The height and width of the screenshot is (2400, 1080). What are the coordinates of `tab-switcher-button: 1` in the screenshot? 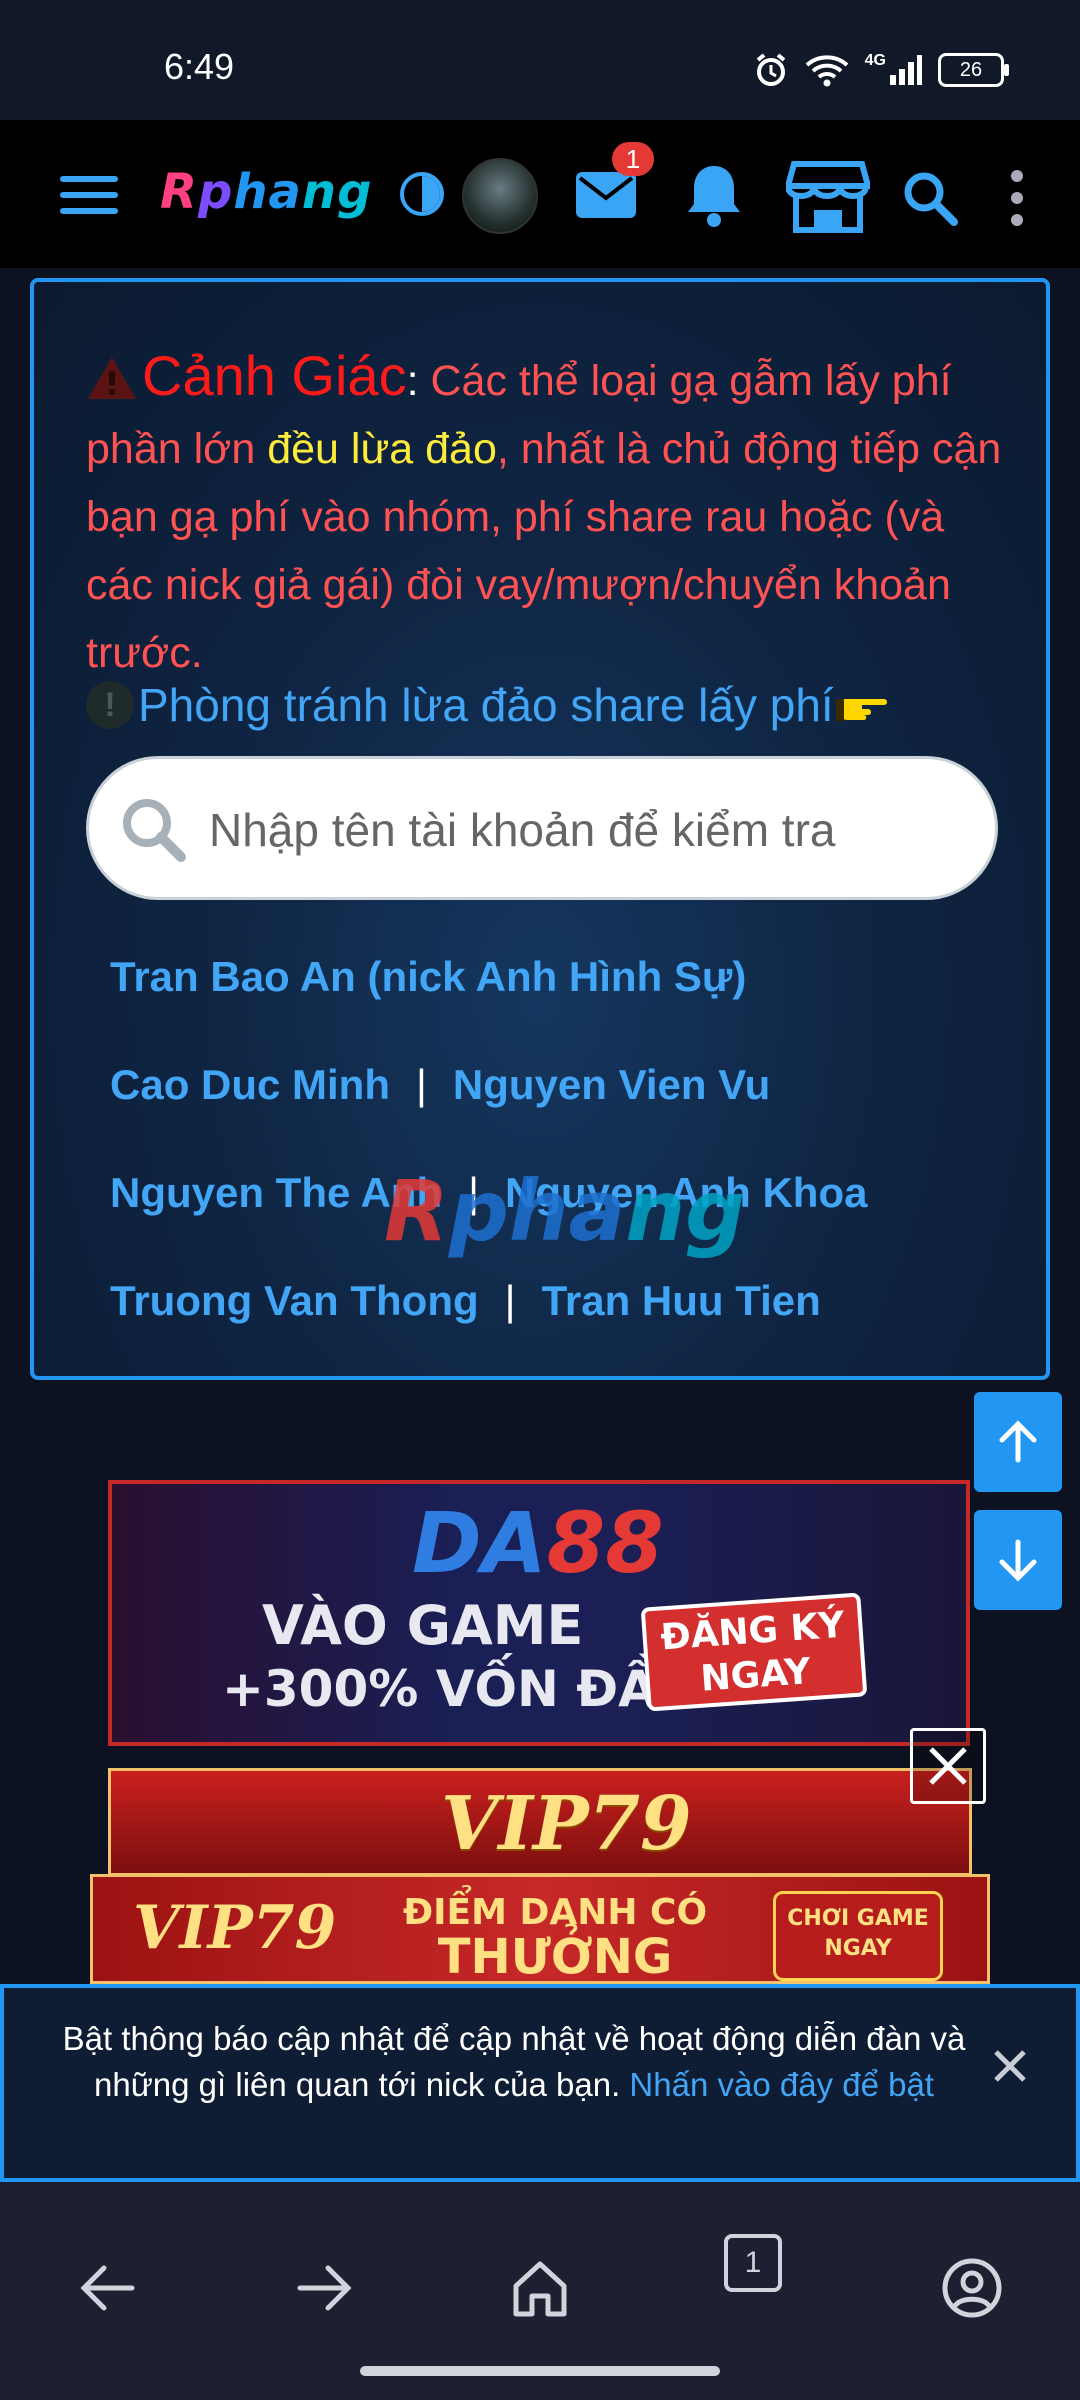 It's located at (753, 2263).